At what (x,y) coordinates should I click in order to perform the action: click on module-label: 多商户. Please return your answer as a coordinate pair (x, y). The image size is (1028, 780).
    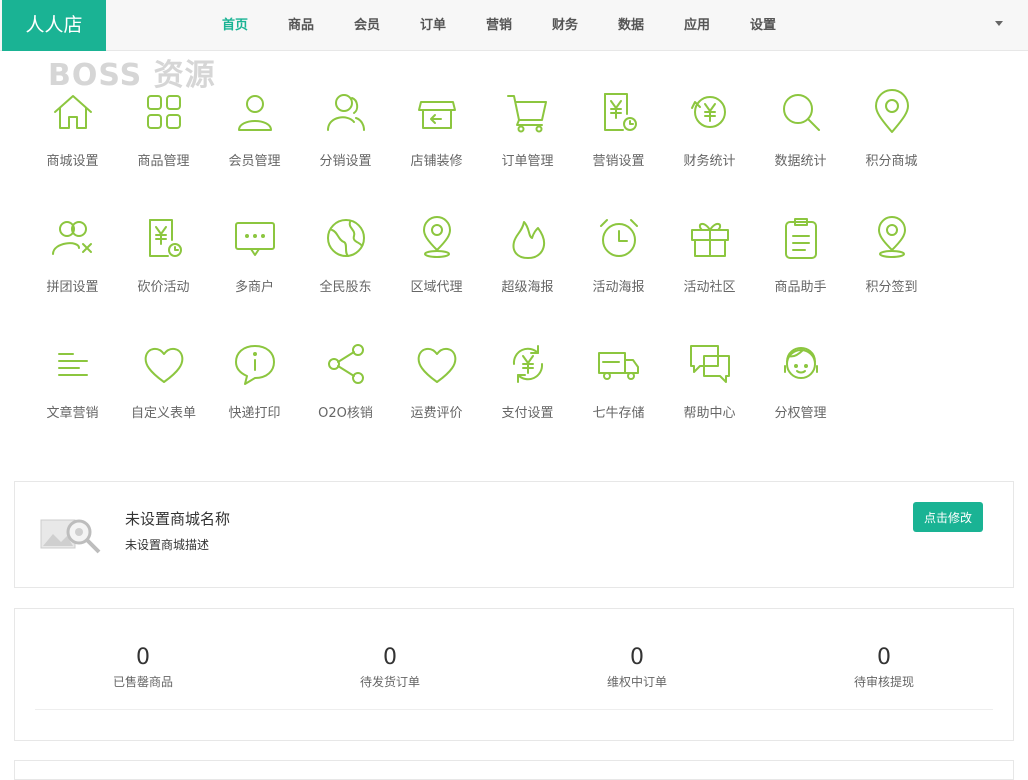
    Looking at the image, I should click on (254, 287).